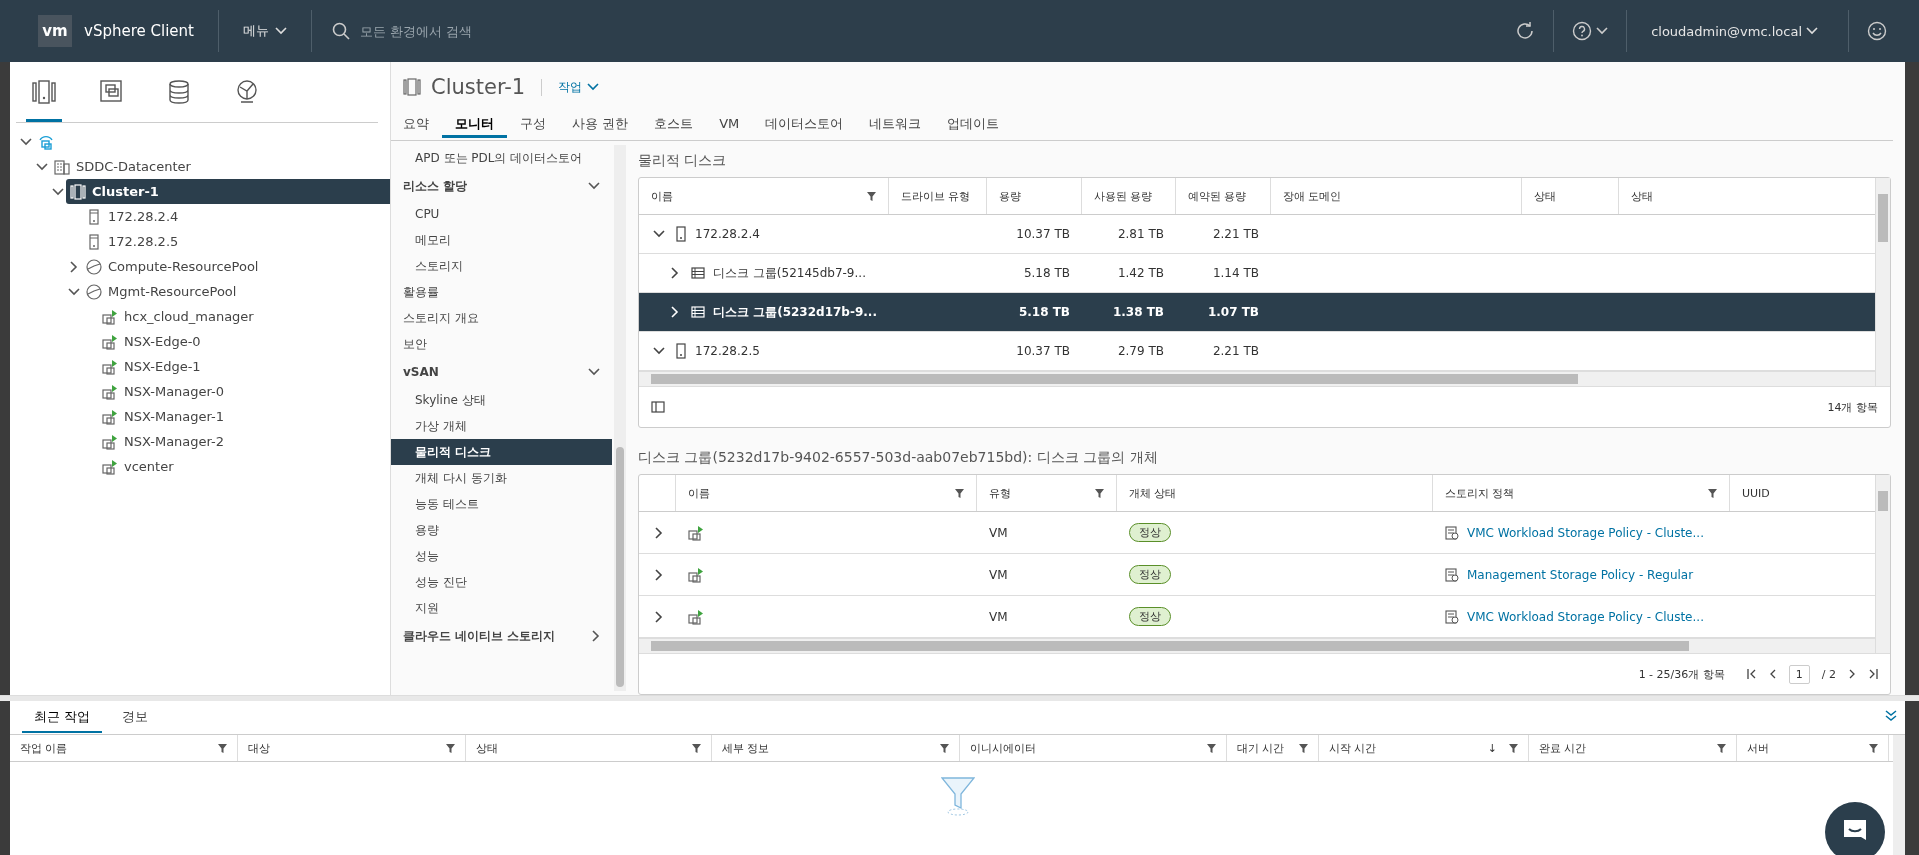 This screenshot has height=855, width=1919. What do you see at coordinates (501, 372) in the screenshot?
I see `nav-item: vSAN` at bounding box center [501, 372].